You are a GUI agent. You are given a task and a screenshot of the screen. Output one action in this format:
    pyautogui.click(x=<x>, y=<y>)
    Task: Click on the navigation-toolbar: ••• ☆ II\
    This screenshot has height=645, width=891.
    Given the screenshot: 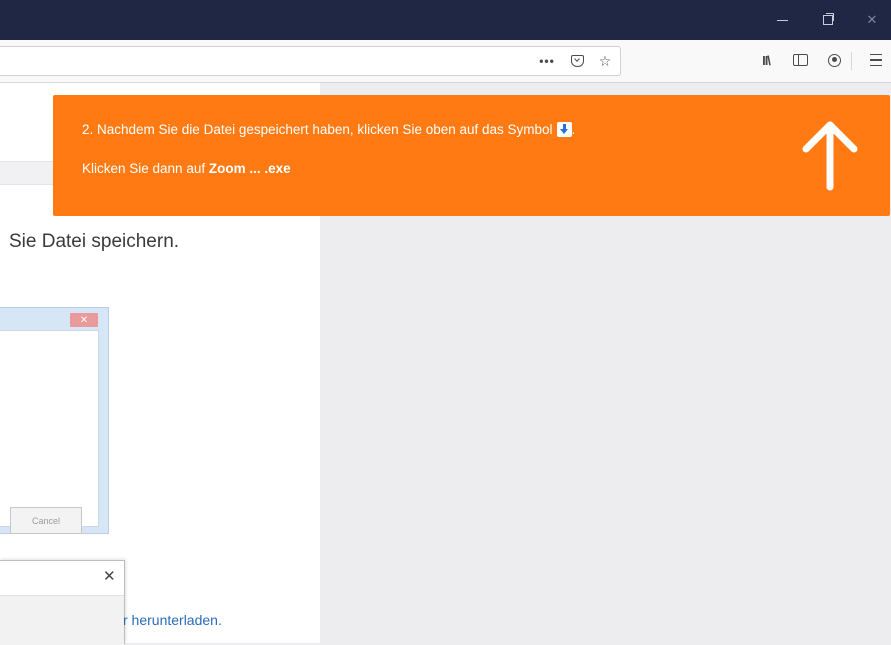 What is the action you would take?
    pyautogui.click(x=445, y=61)
    